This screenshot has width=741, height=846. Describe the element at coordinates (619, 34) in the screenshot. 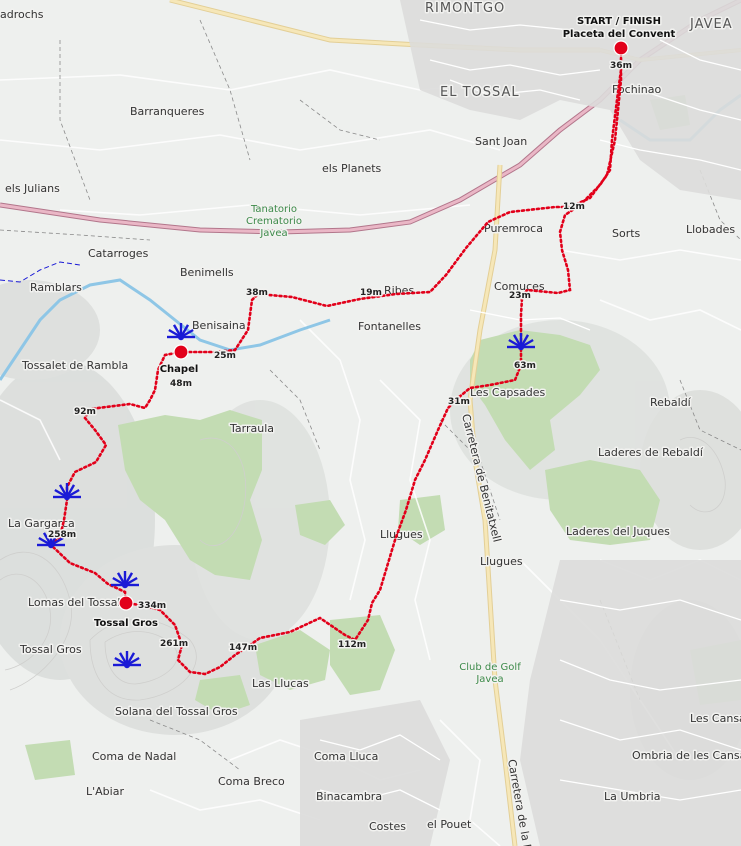

I see `start-subtitle: Placeta del Convent` at that location.